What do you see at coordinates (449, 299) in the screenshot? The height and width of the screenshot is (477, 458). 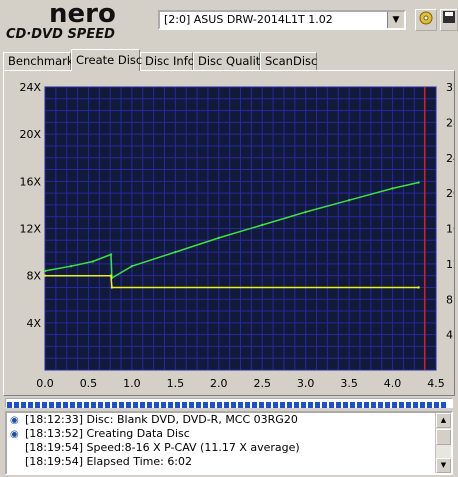 I see `y-right-tick-label: 8` at bounding box center [449, 299].